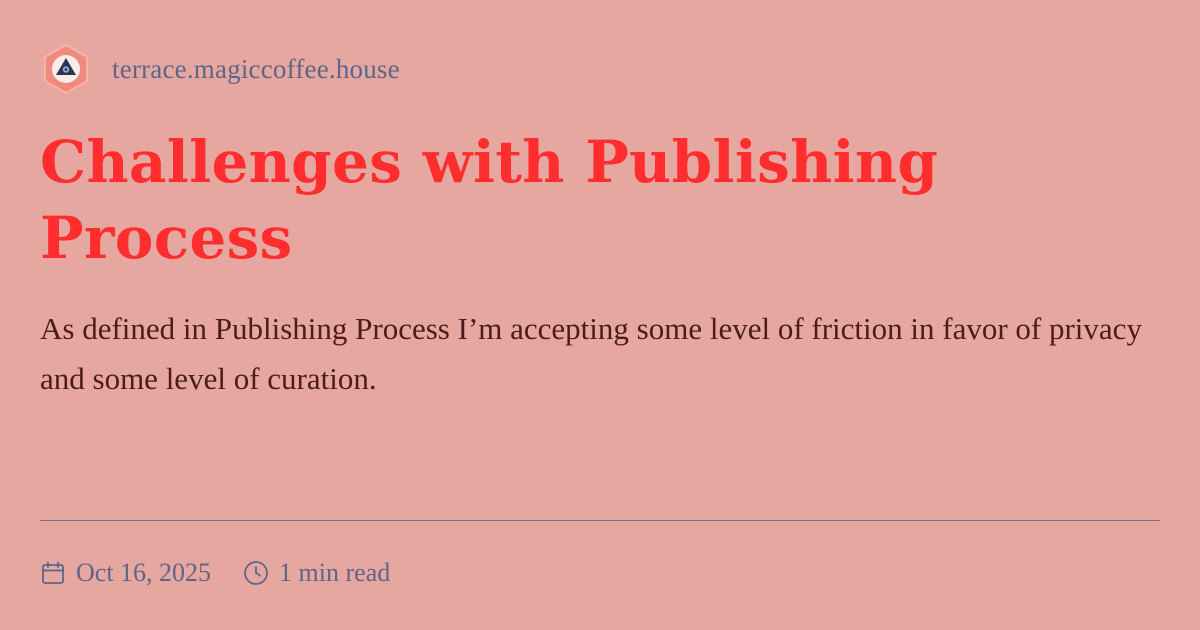  What do you see at coordinates (66, 69) in the screenshot?
I see `hexagon-eye-icon` at bounding box center [66, 69].